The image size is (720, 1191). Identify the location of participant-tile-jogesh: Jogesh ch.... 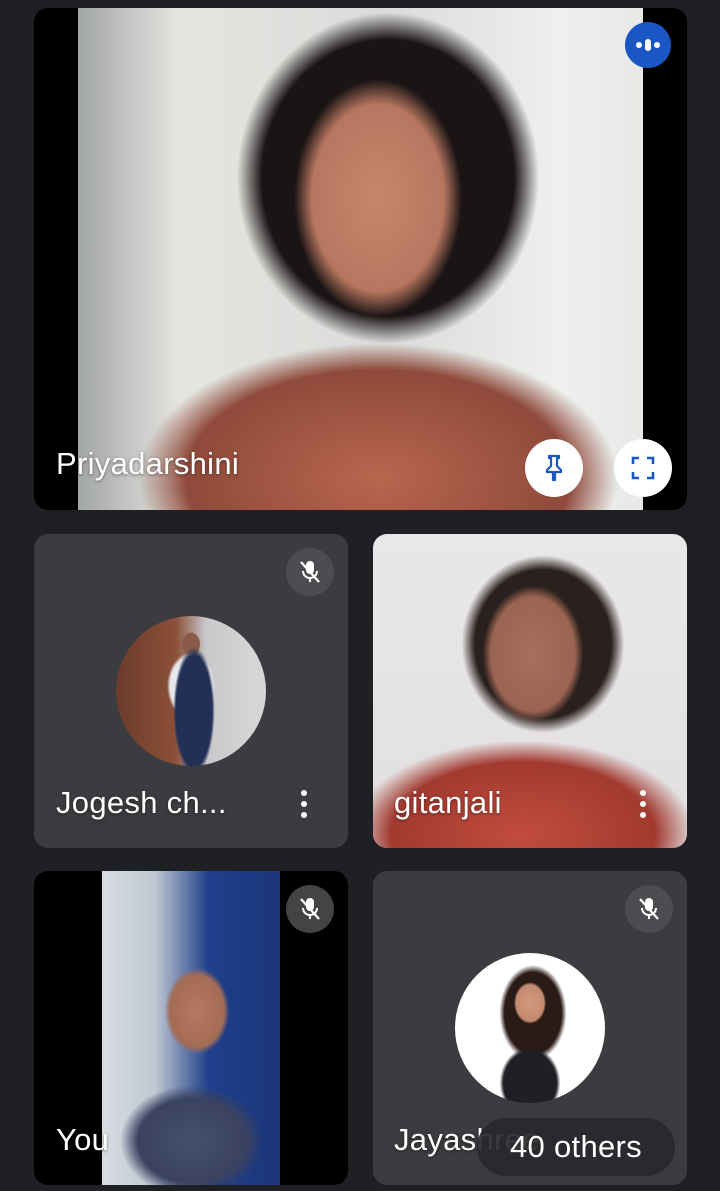
(191, 691).